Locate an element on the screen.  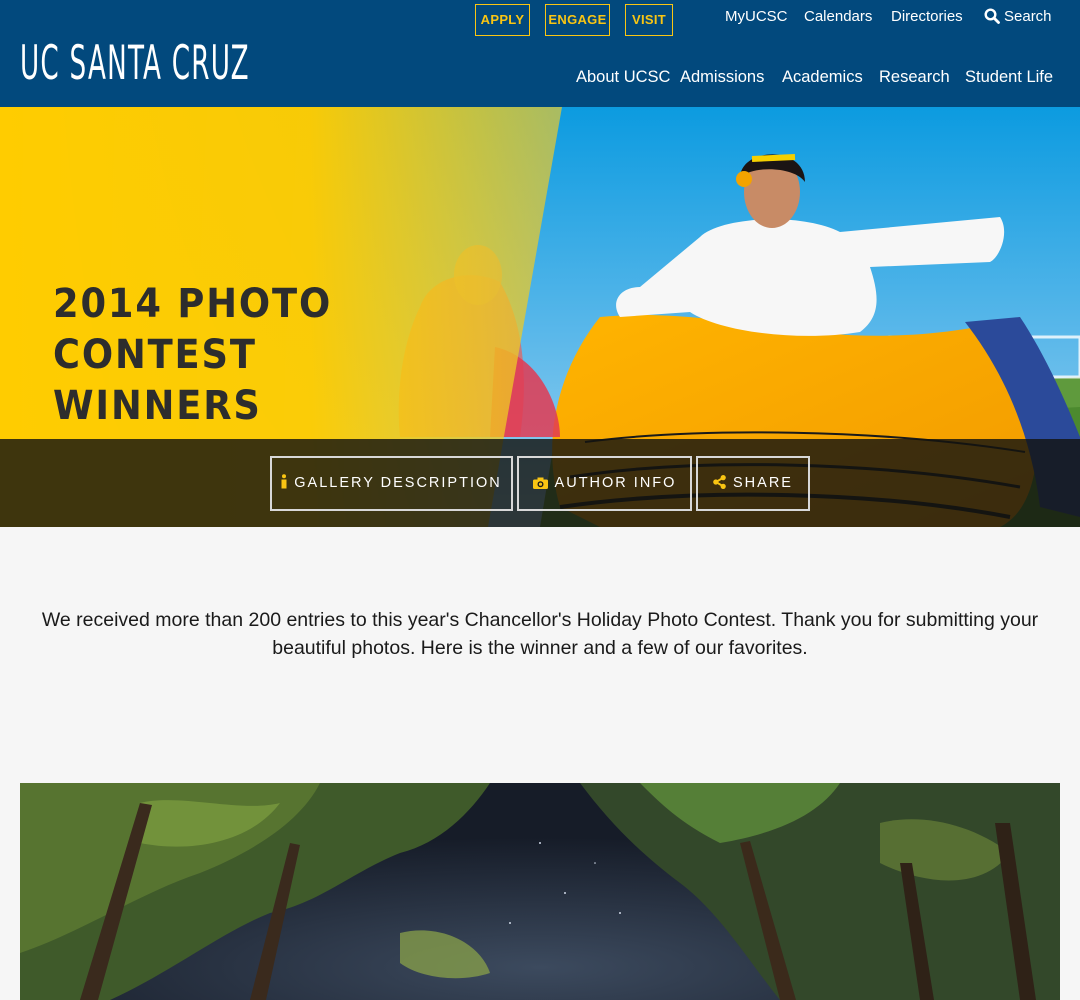
calendars-link: Calendars is located at coordinates (838, 17).